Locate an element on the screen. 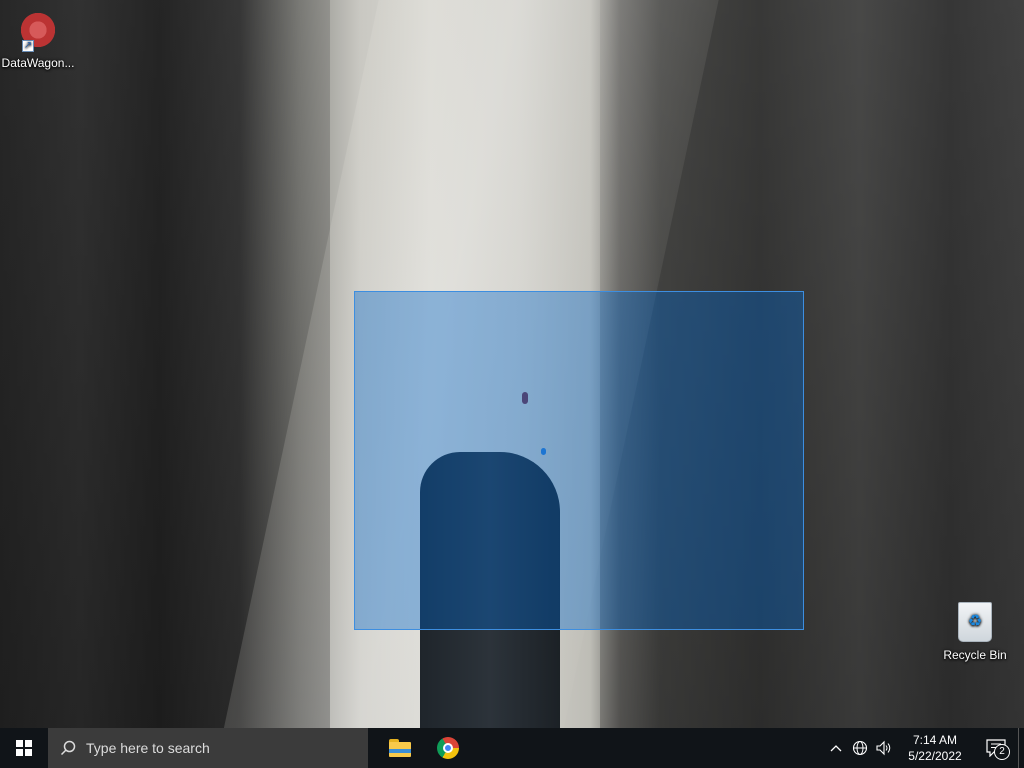  shortcut-arrow-icon: ↗ is located at coordinates (28, 46).